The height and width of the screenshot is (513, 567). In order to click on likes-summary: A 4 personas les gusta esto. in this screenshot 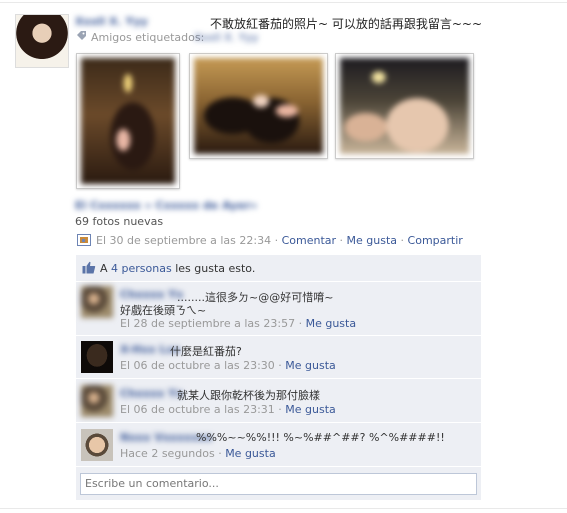, I will do `click(177, 268)`.